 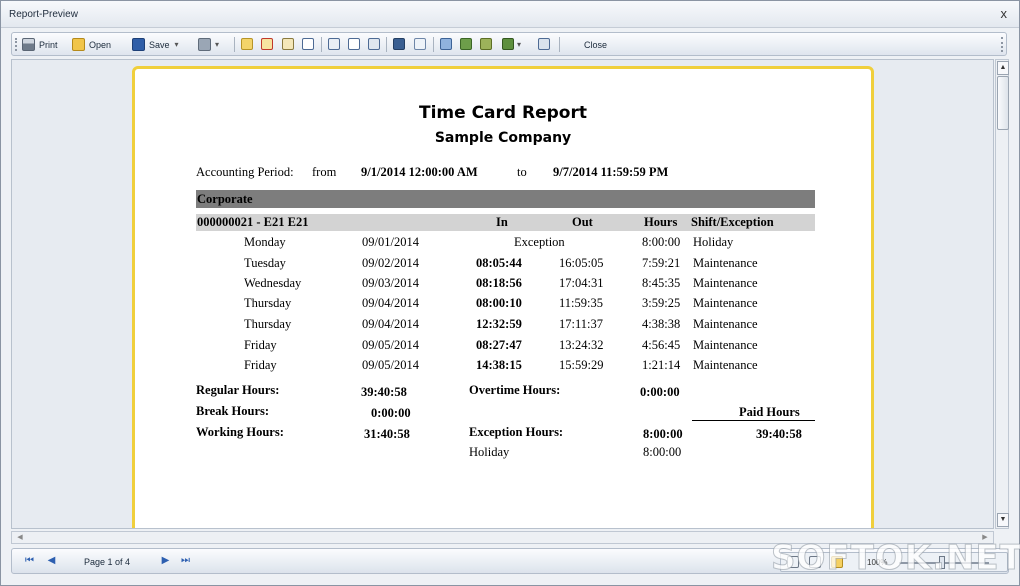 What do you see at coordinates (1002, 294) in the screenshot?
I see `vertical-scrollbar: ▲ ▼` at bounding box center [1002, 294].